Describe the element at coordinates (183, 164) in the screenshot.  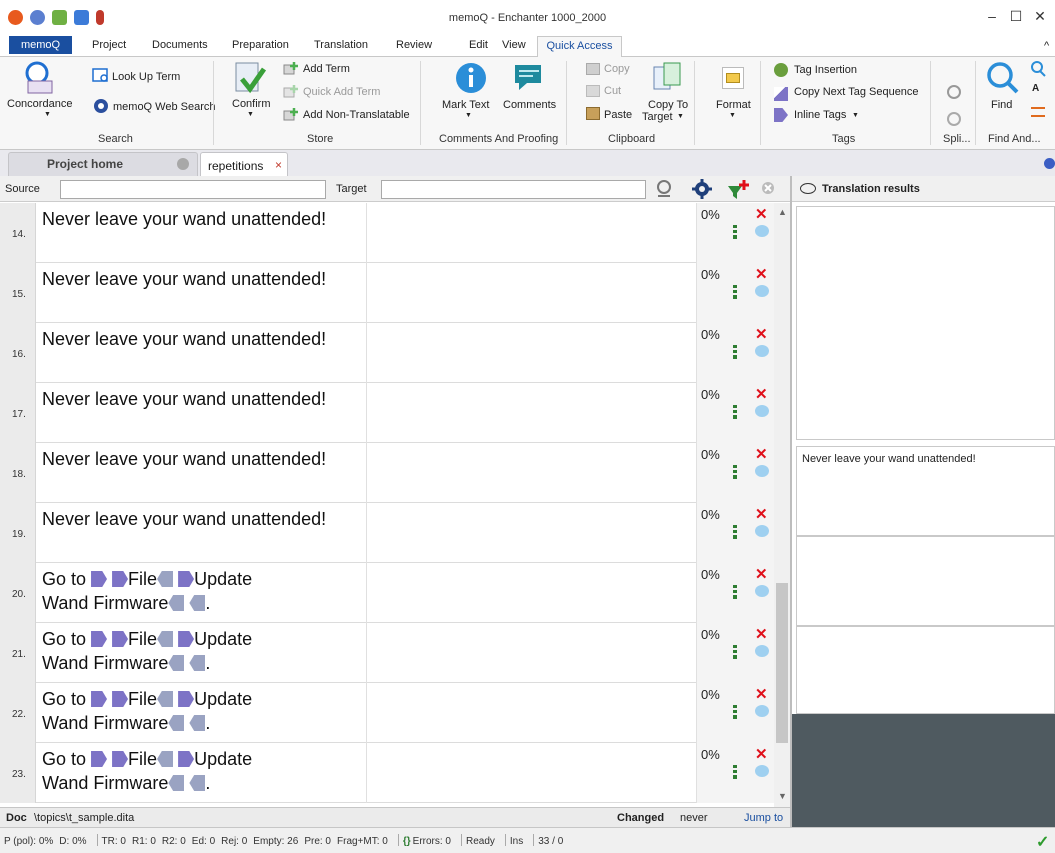
I see `close-icon` at that location.